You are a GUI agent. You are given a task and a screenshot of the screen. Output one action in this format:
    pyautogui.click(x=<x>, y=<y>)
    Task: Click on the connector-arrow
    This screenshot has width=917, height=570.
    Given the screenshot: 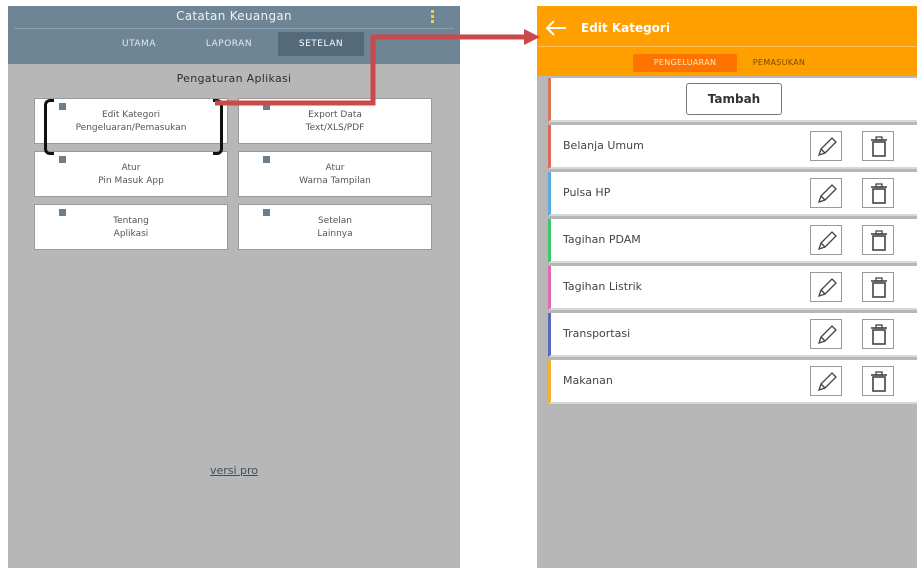 What is the action you would take?
    pyautogui.click(x=377, y=67)
    